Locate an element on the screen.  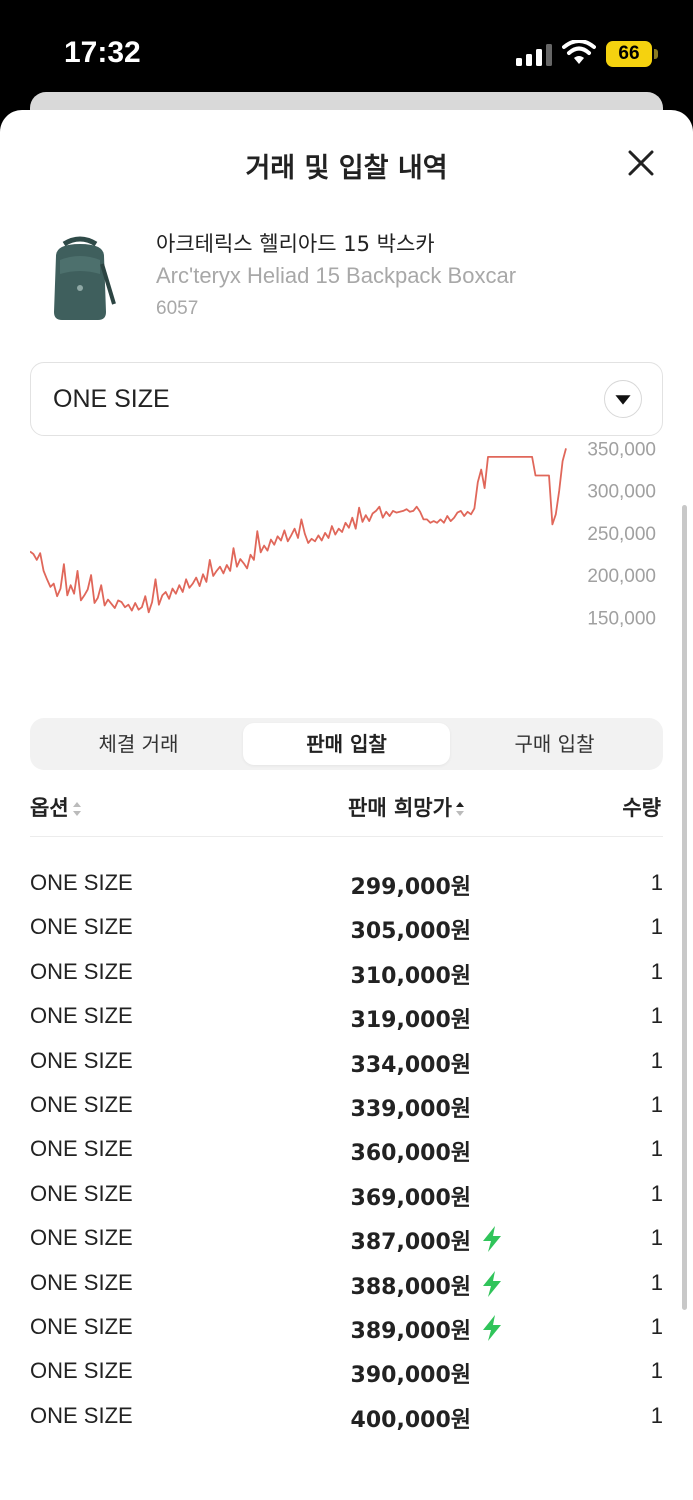
table-row: ONE SIZE 305,000원 1 is located at coordinates (346, 928).